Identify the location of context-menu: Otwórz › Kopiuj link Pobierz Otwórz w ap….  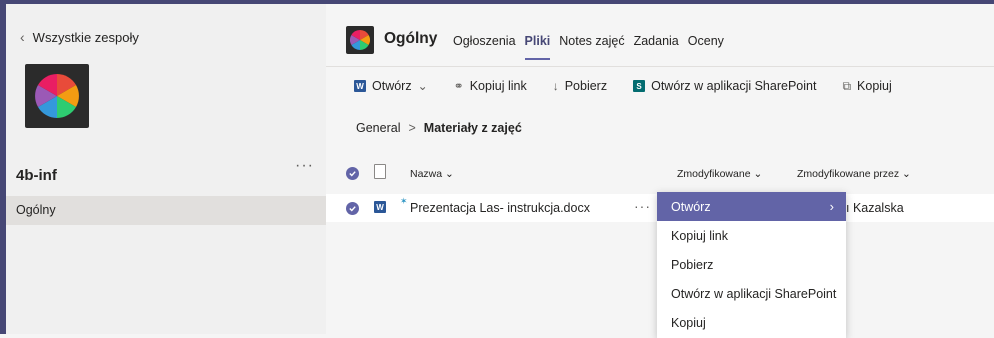
(751, 265).